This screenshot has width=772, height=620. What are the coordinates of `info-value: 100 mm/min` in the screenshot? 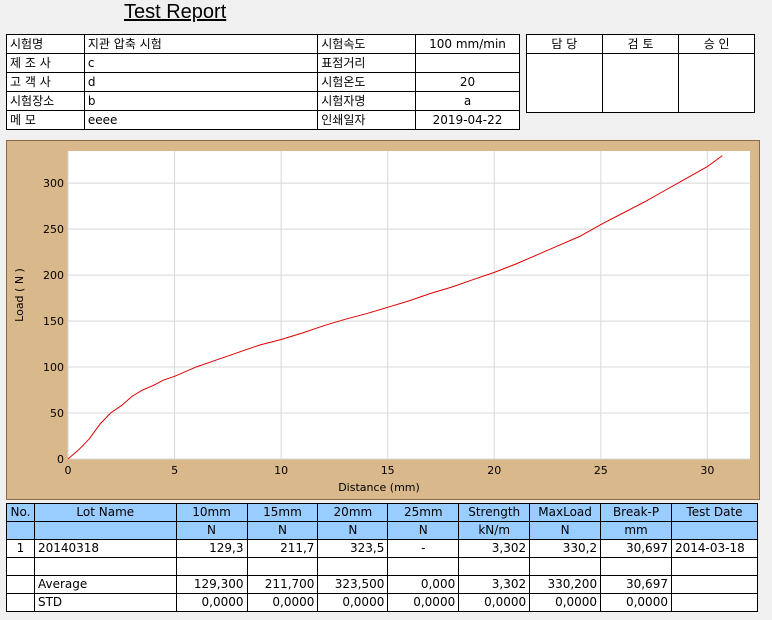 It's located at (467, 44).